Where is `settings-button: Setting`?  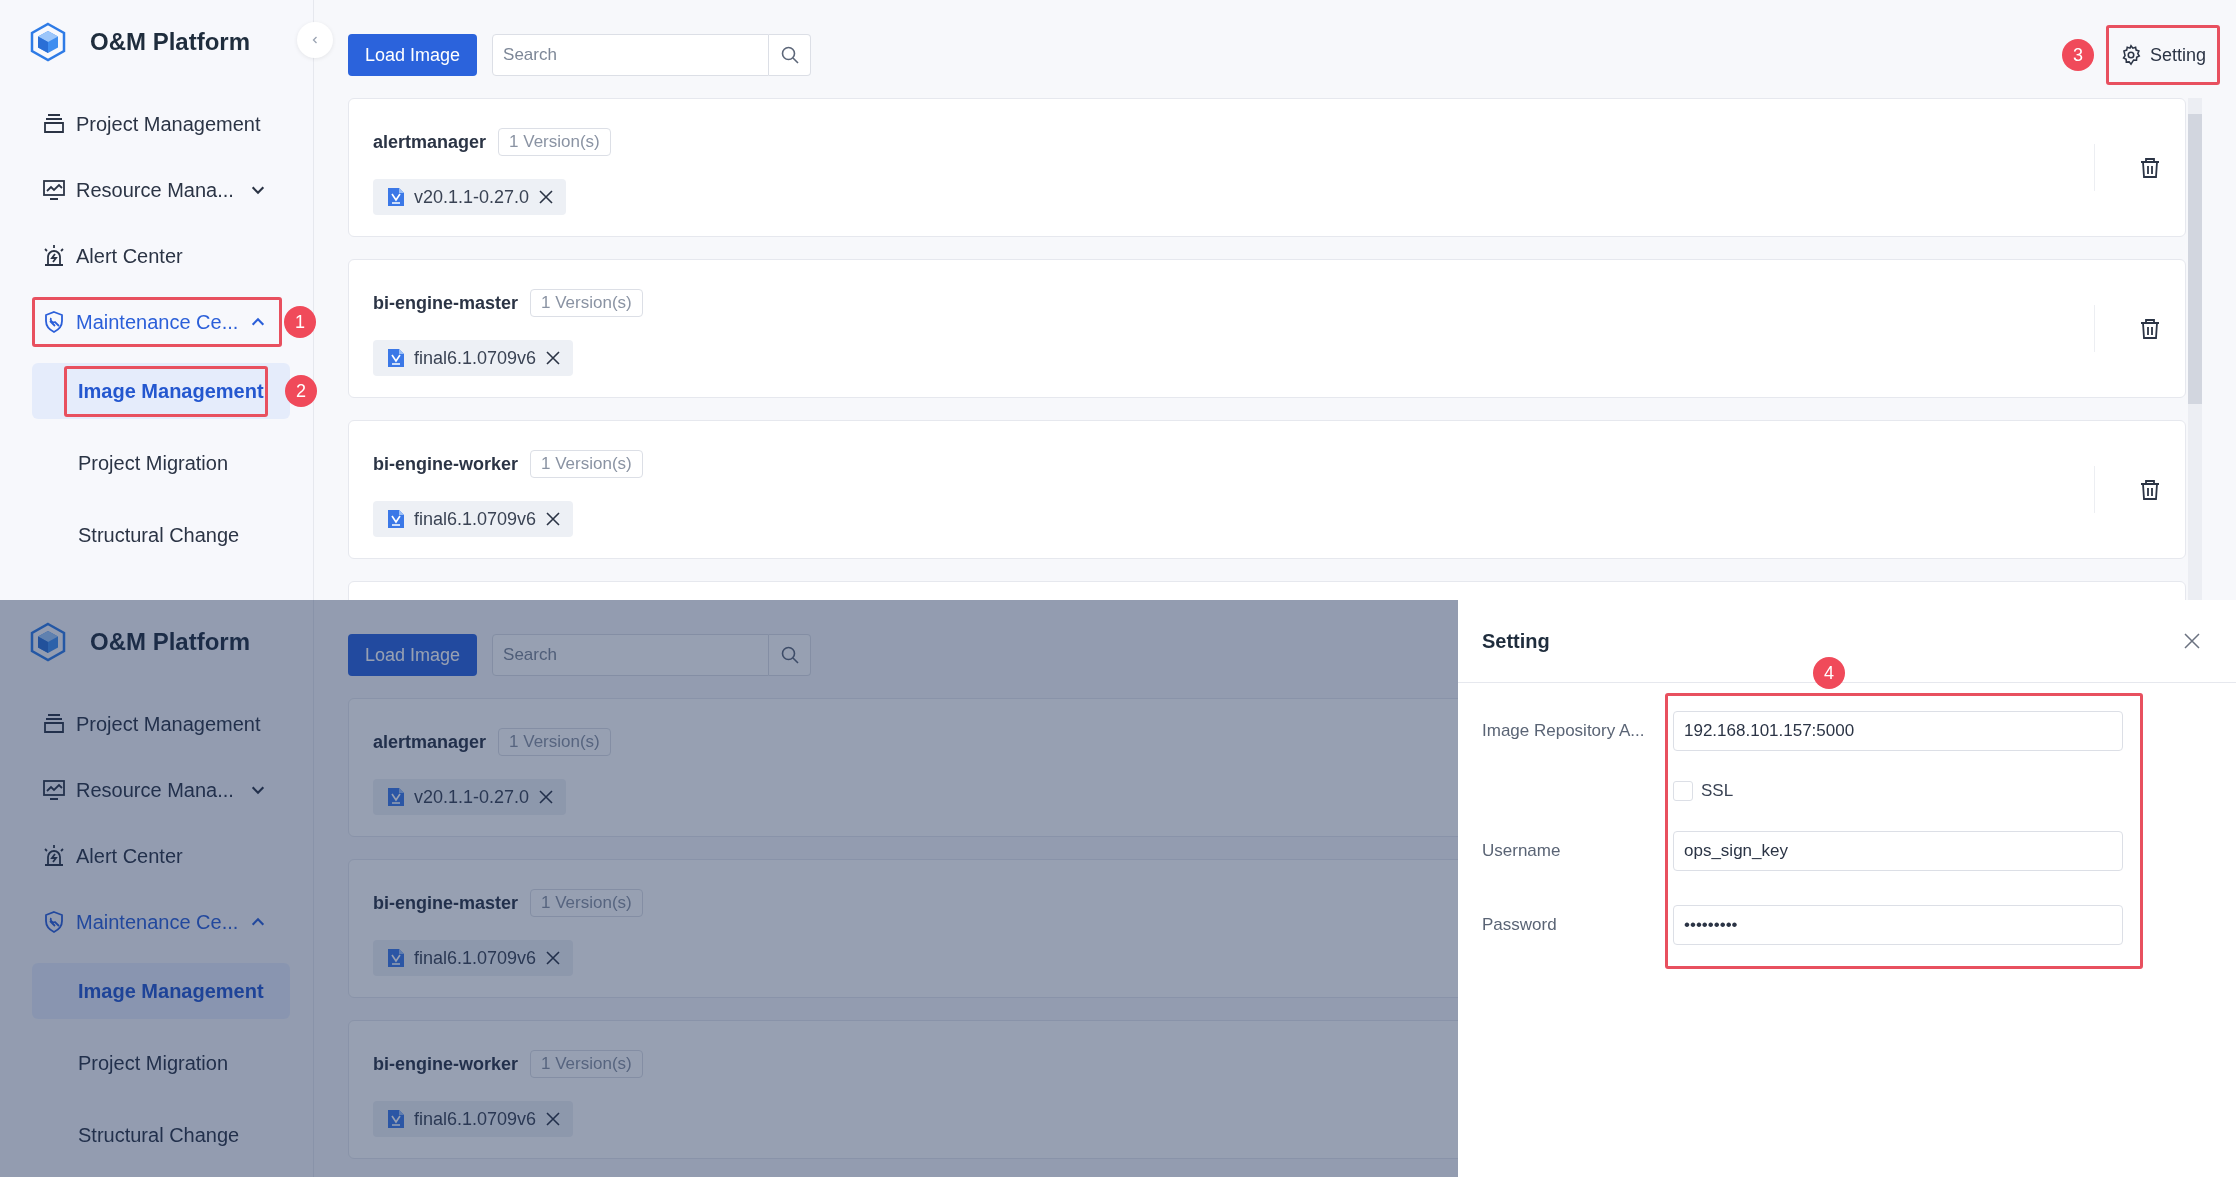 settings-button: Setting is located at coordinates (2162, 55).